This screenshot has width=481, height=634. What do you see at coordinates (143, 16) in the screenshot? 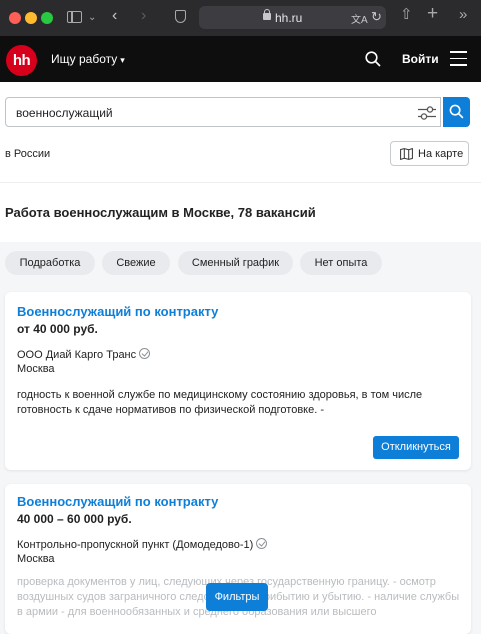
I see `forward-arrow-icon: ›` at bounding box center [143, 16].